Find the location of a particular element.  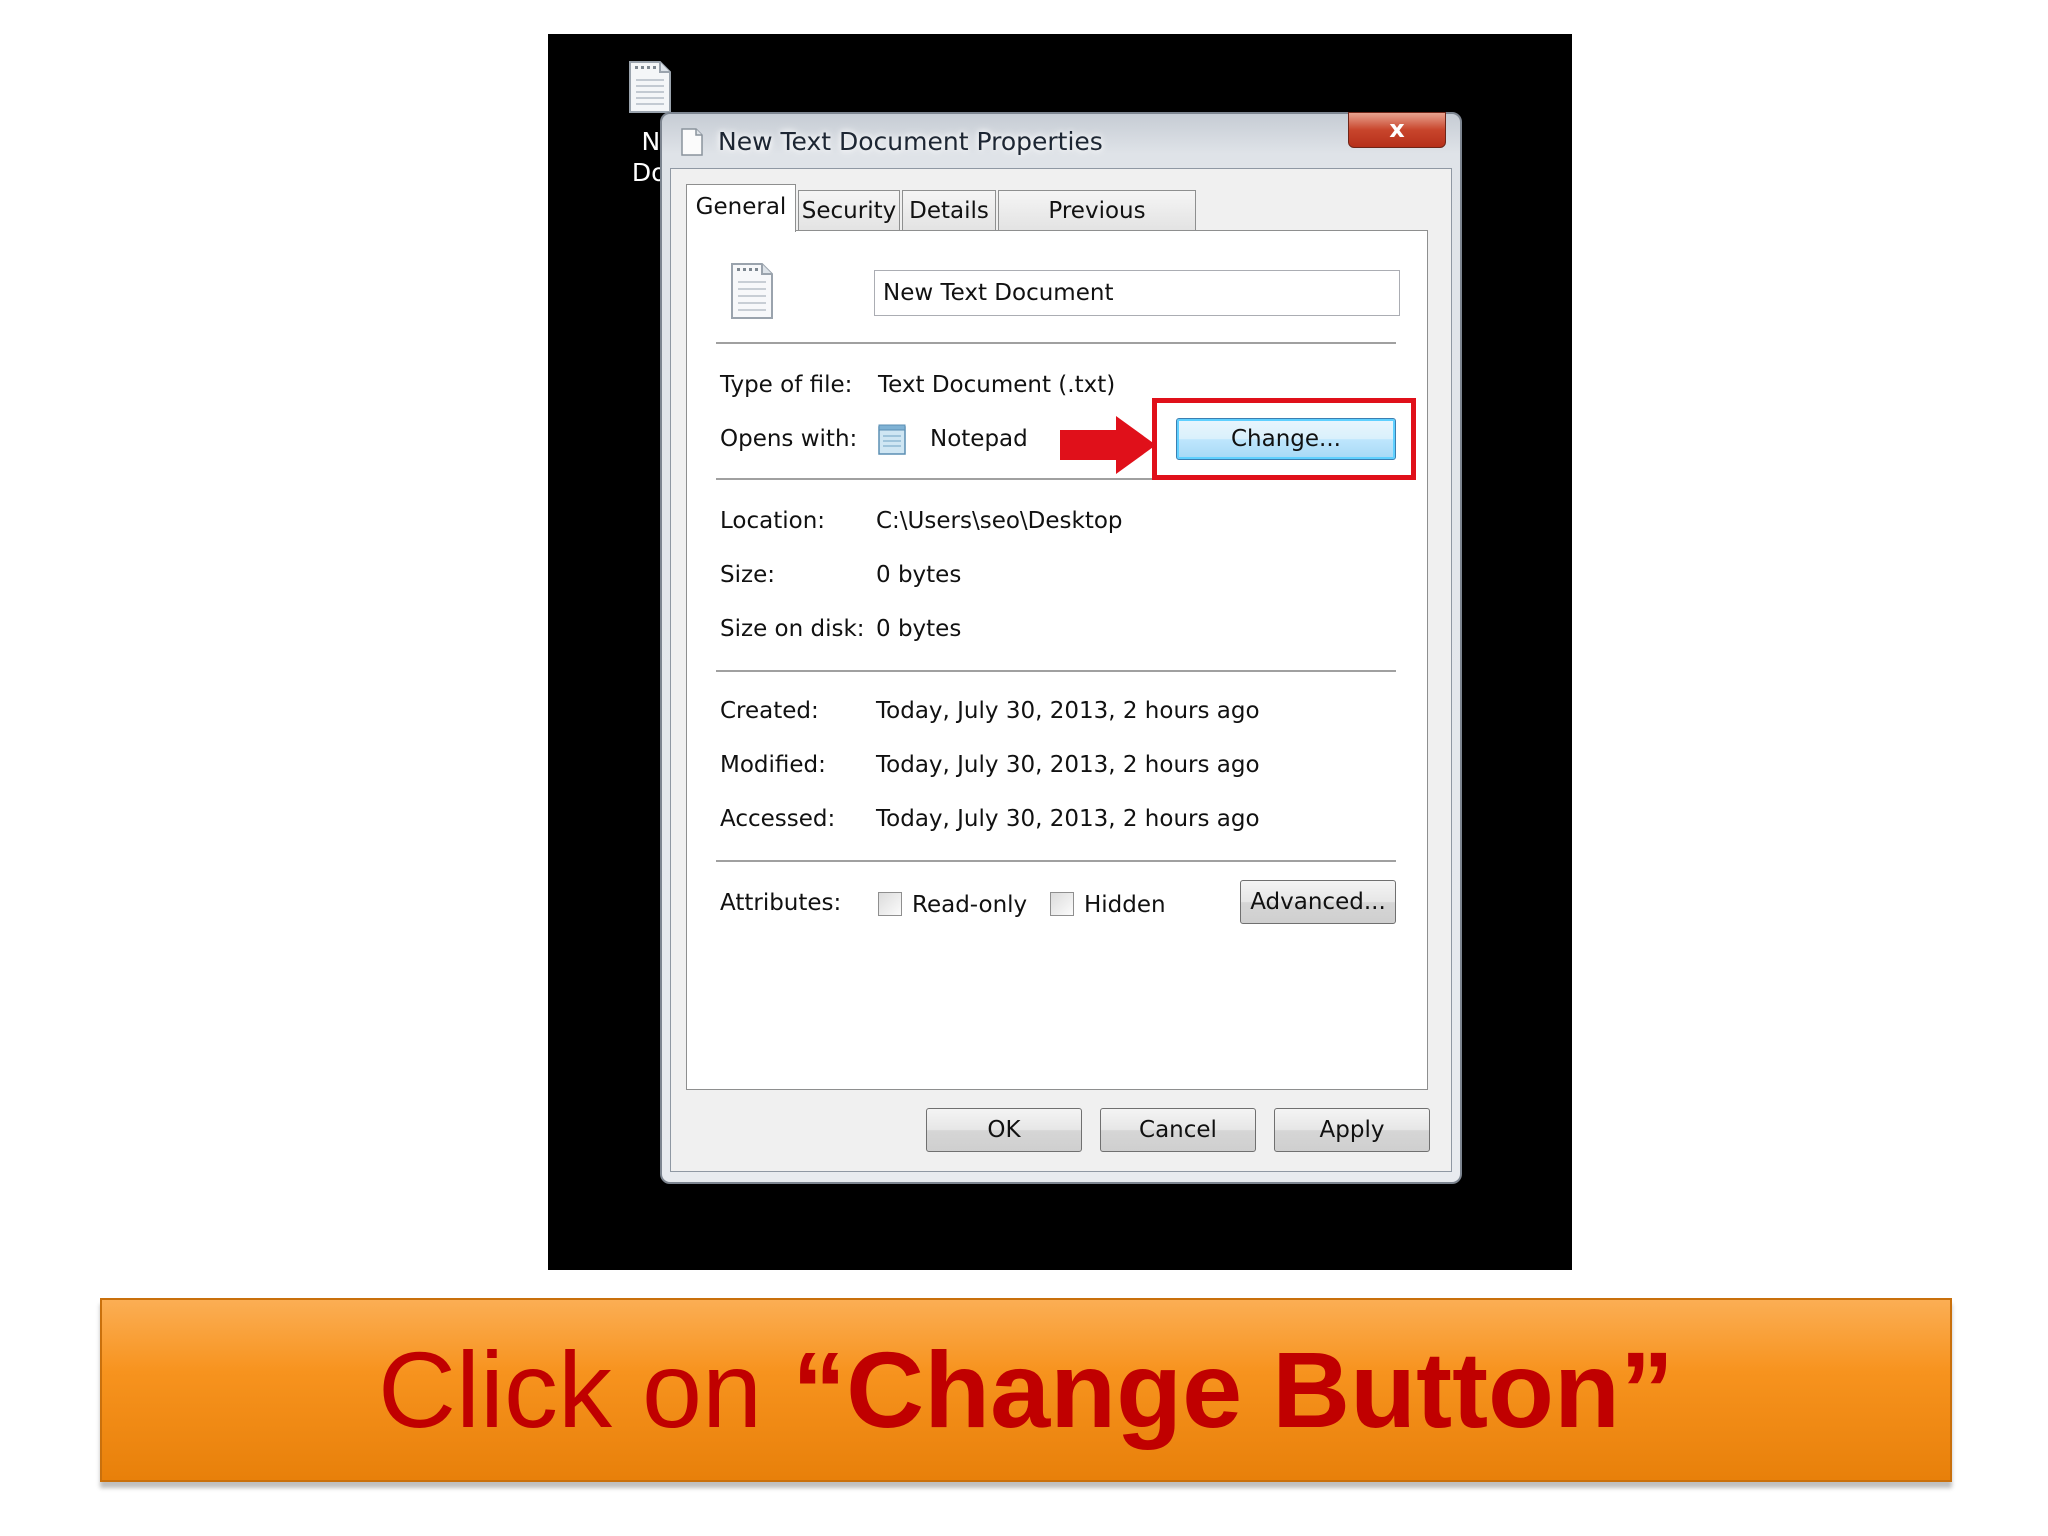

location-value: C:\Users\seo\Desktop is located at coordinates (999, 521).